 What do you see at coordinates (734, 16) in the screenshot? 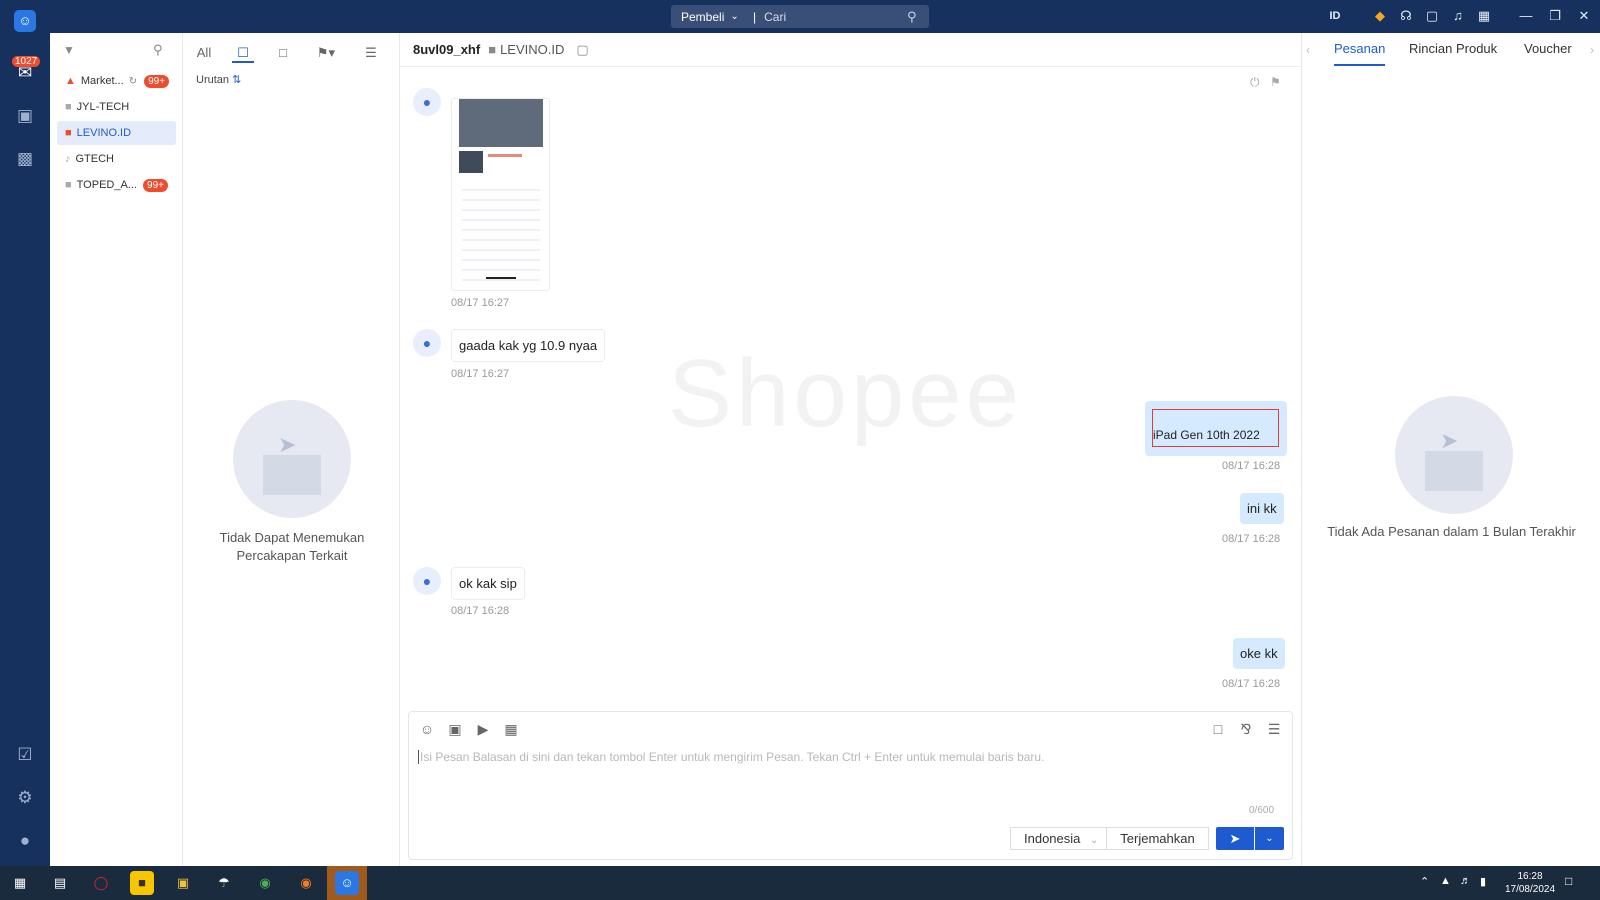
I see `chevron-down-icon: ⌄` at bounding box center [734, 16].